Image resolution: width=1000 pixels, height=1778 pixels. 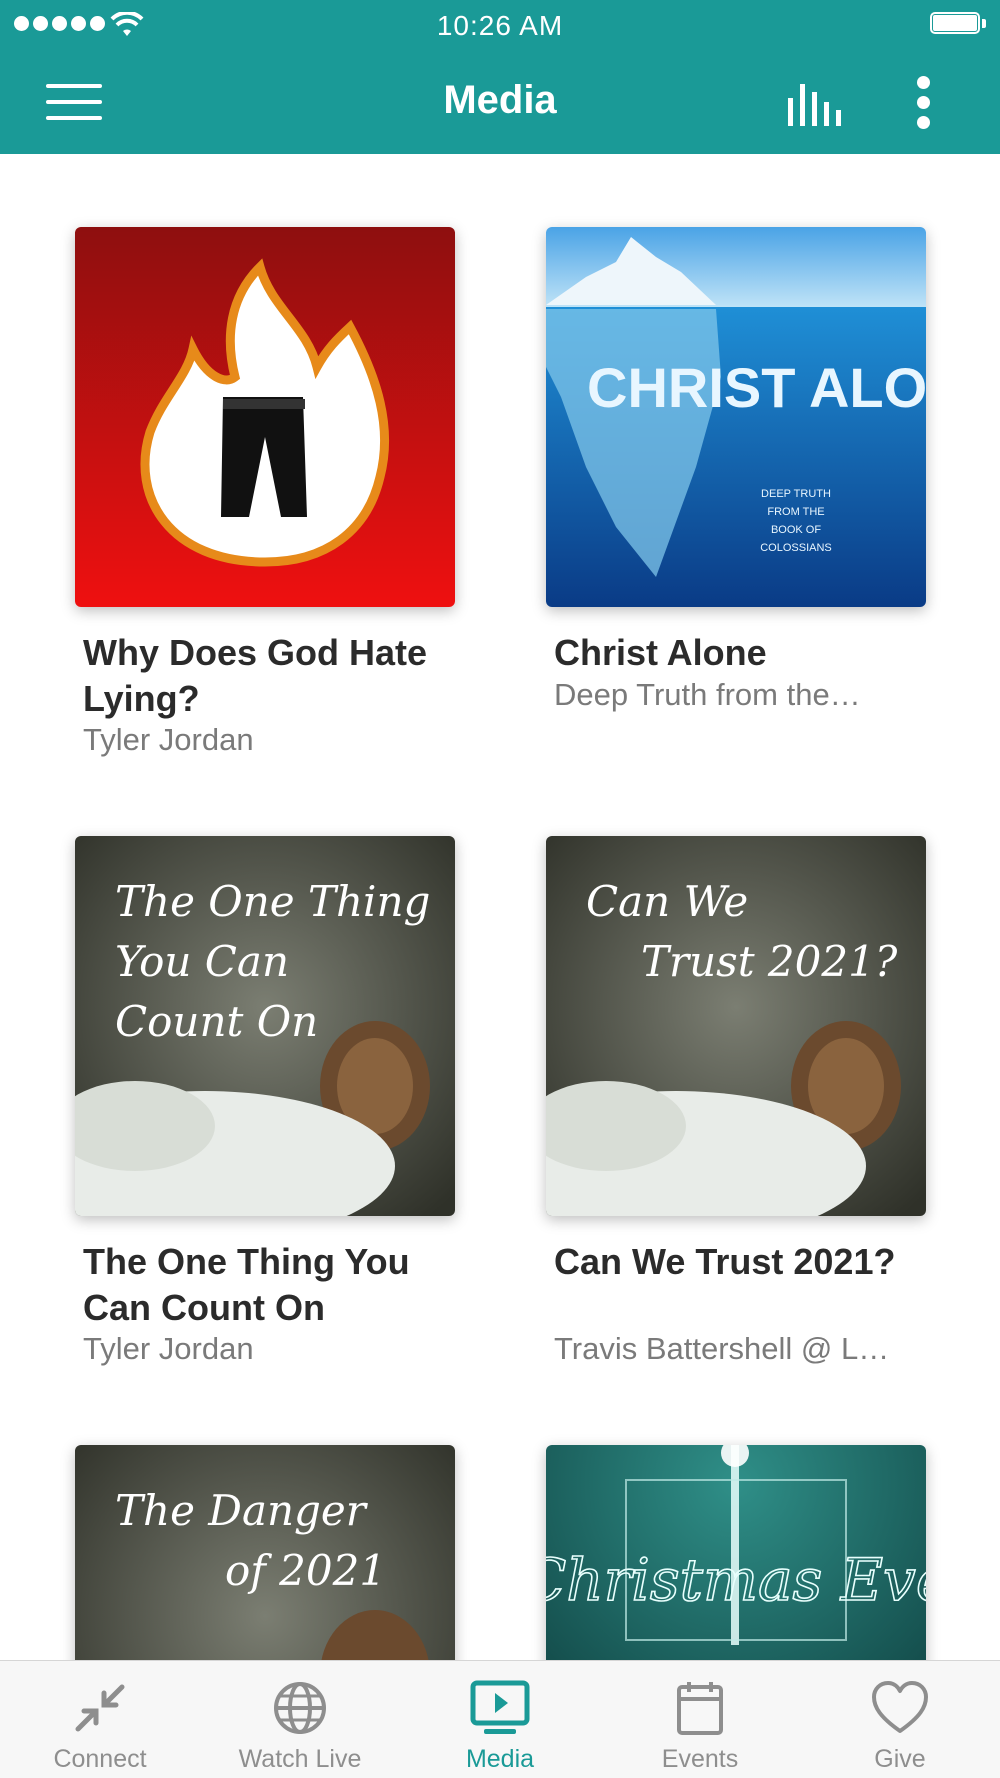 I want to click on media-artwork: The One Thing You Can Count On, so click(x=265, y=1026).